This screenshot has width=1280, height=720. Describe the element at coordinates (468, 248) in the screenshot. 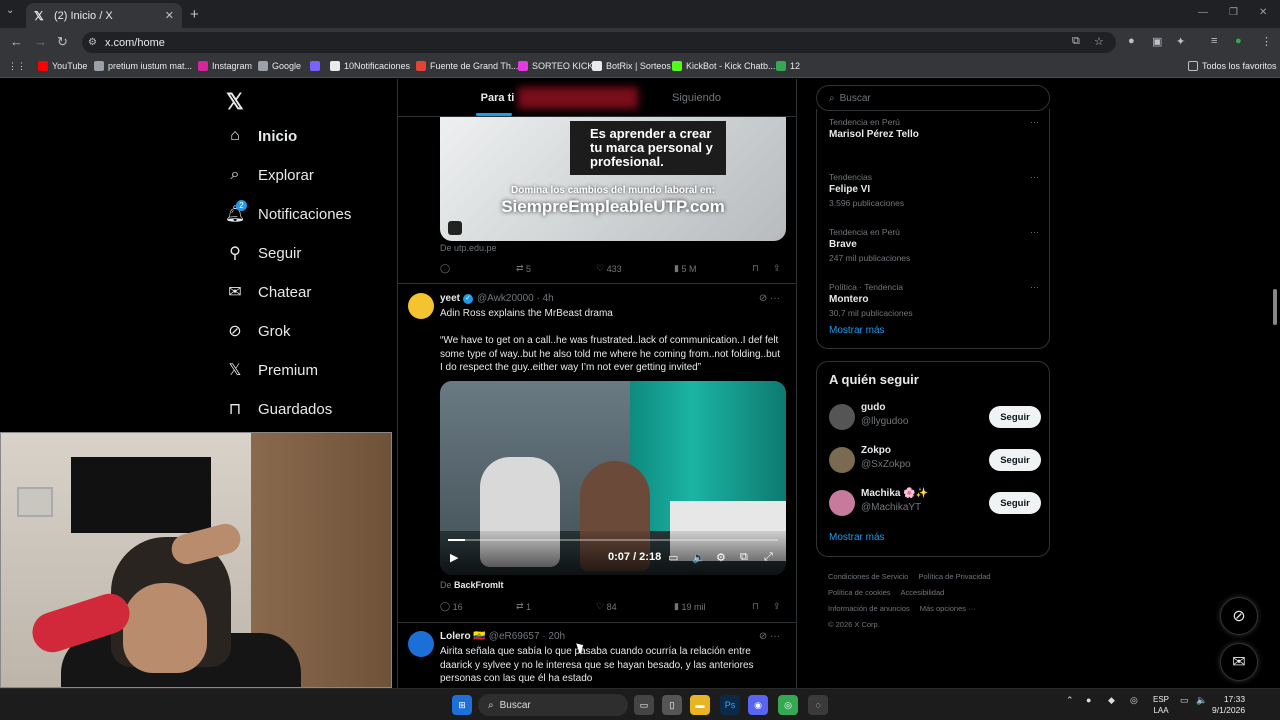

I see `promo-source: De utp.edu.pe` at that location.